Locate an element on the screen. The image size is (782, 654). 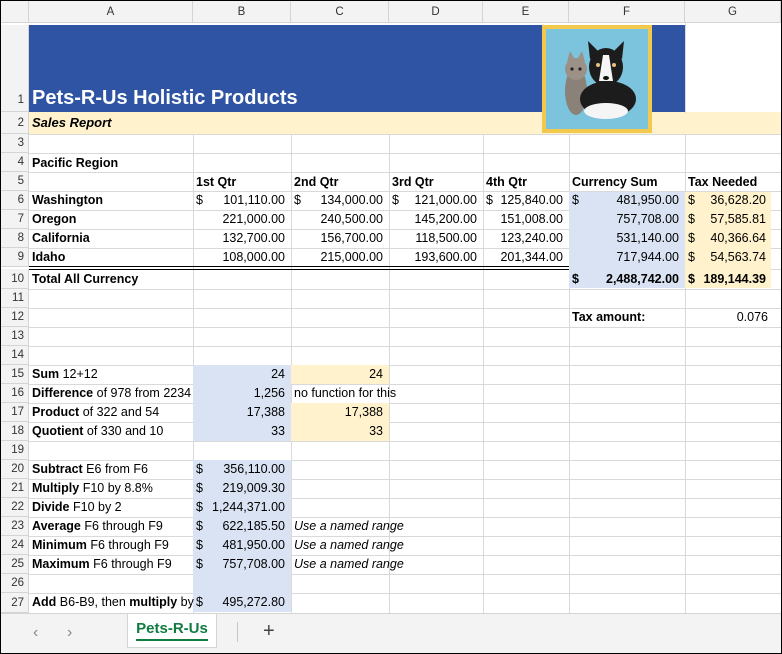
row-header: 3 is located at coordinates (15, 143).